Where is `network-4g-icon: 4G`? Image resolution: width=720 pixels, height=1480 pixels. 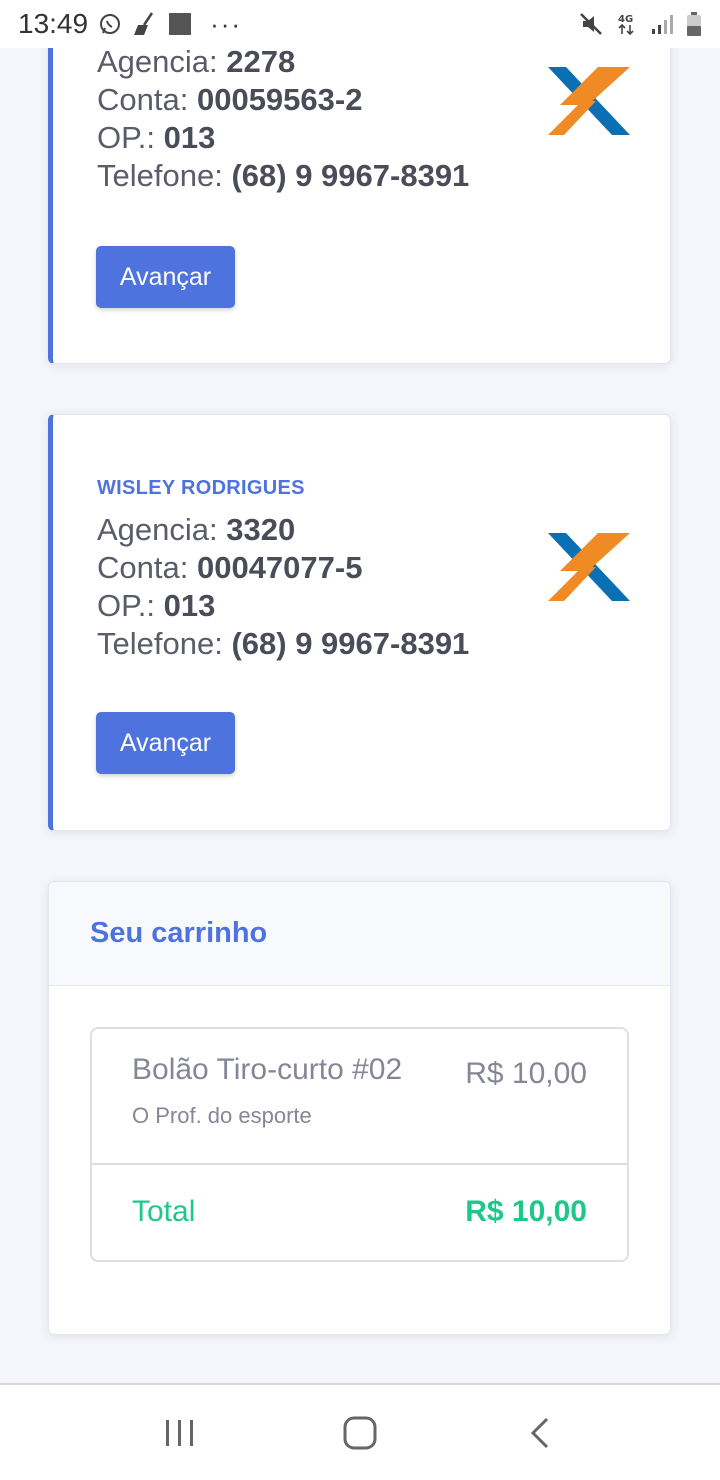
network-4g-icon: 4G is located at coordinates (627, 24).